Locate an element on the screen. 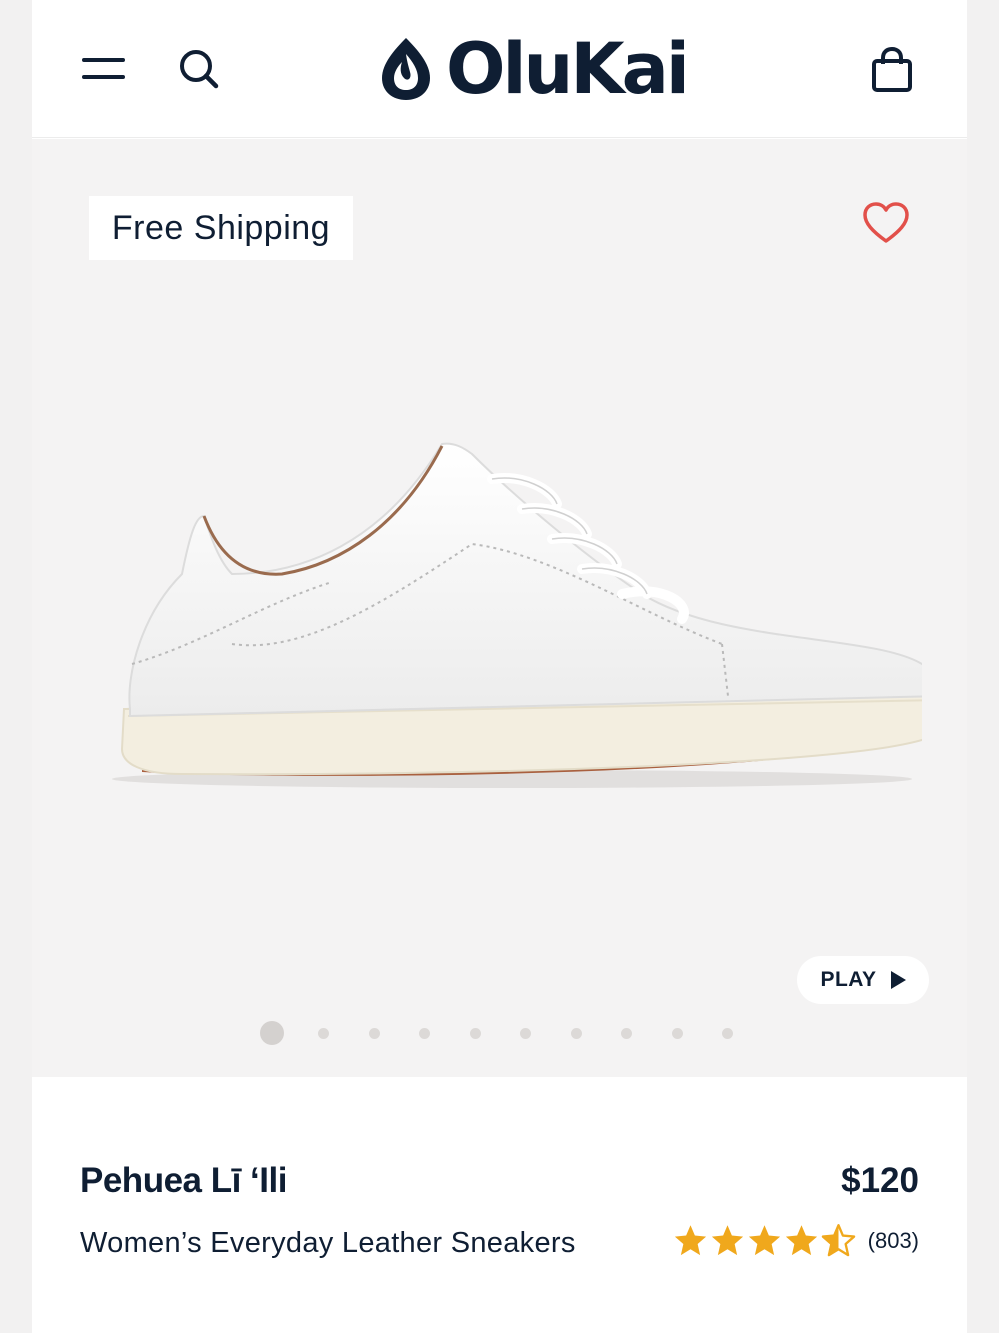  product-price: $120 is located at coordinates (880, 1180).